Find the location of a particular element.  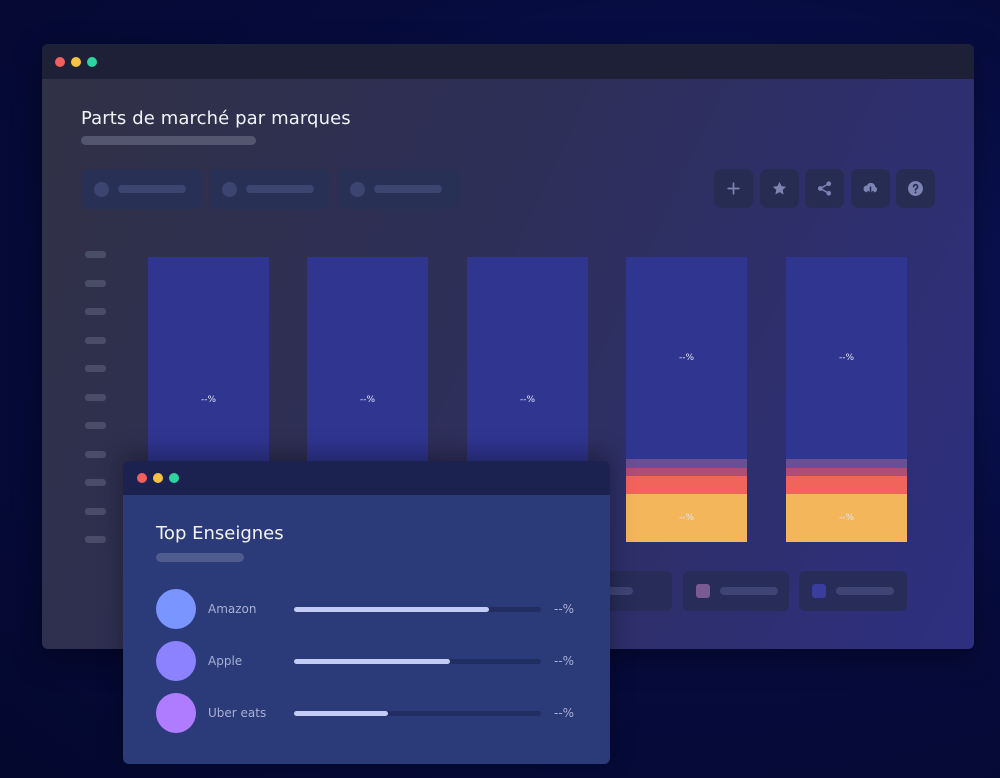

cloud-download-icon is located at coordinates (870, 189).